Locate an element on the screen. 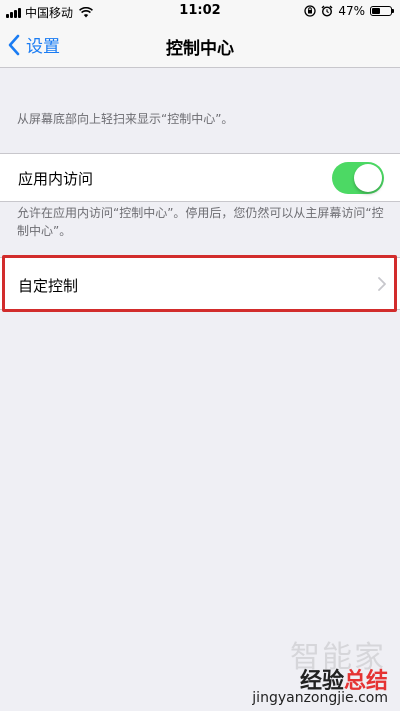  status-bar: 中国移动 11:02 47% is located at coordinates (200, 11).